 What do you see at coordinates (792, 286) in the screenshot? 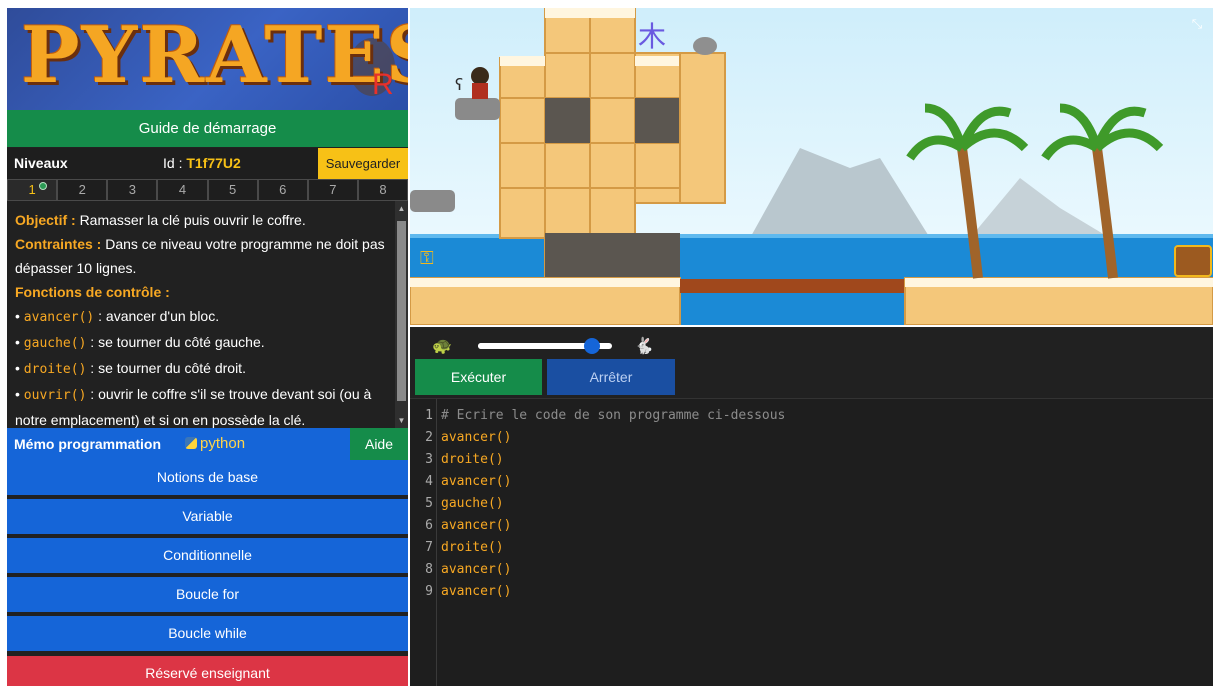
I see `wooden-bridge` at bounding box center [792, 286].